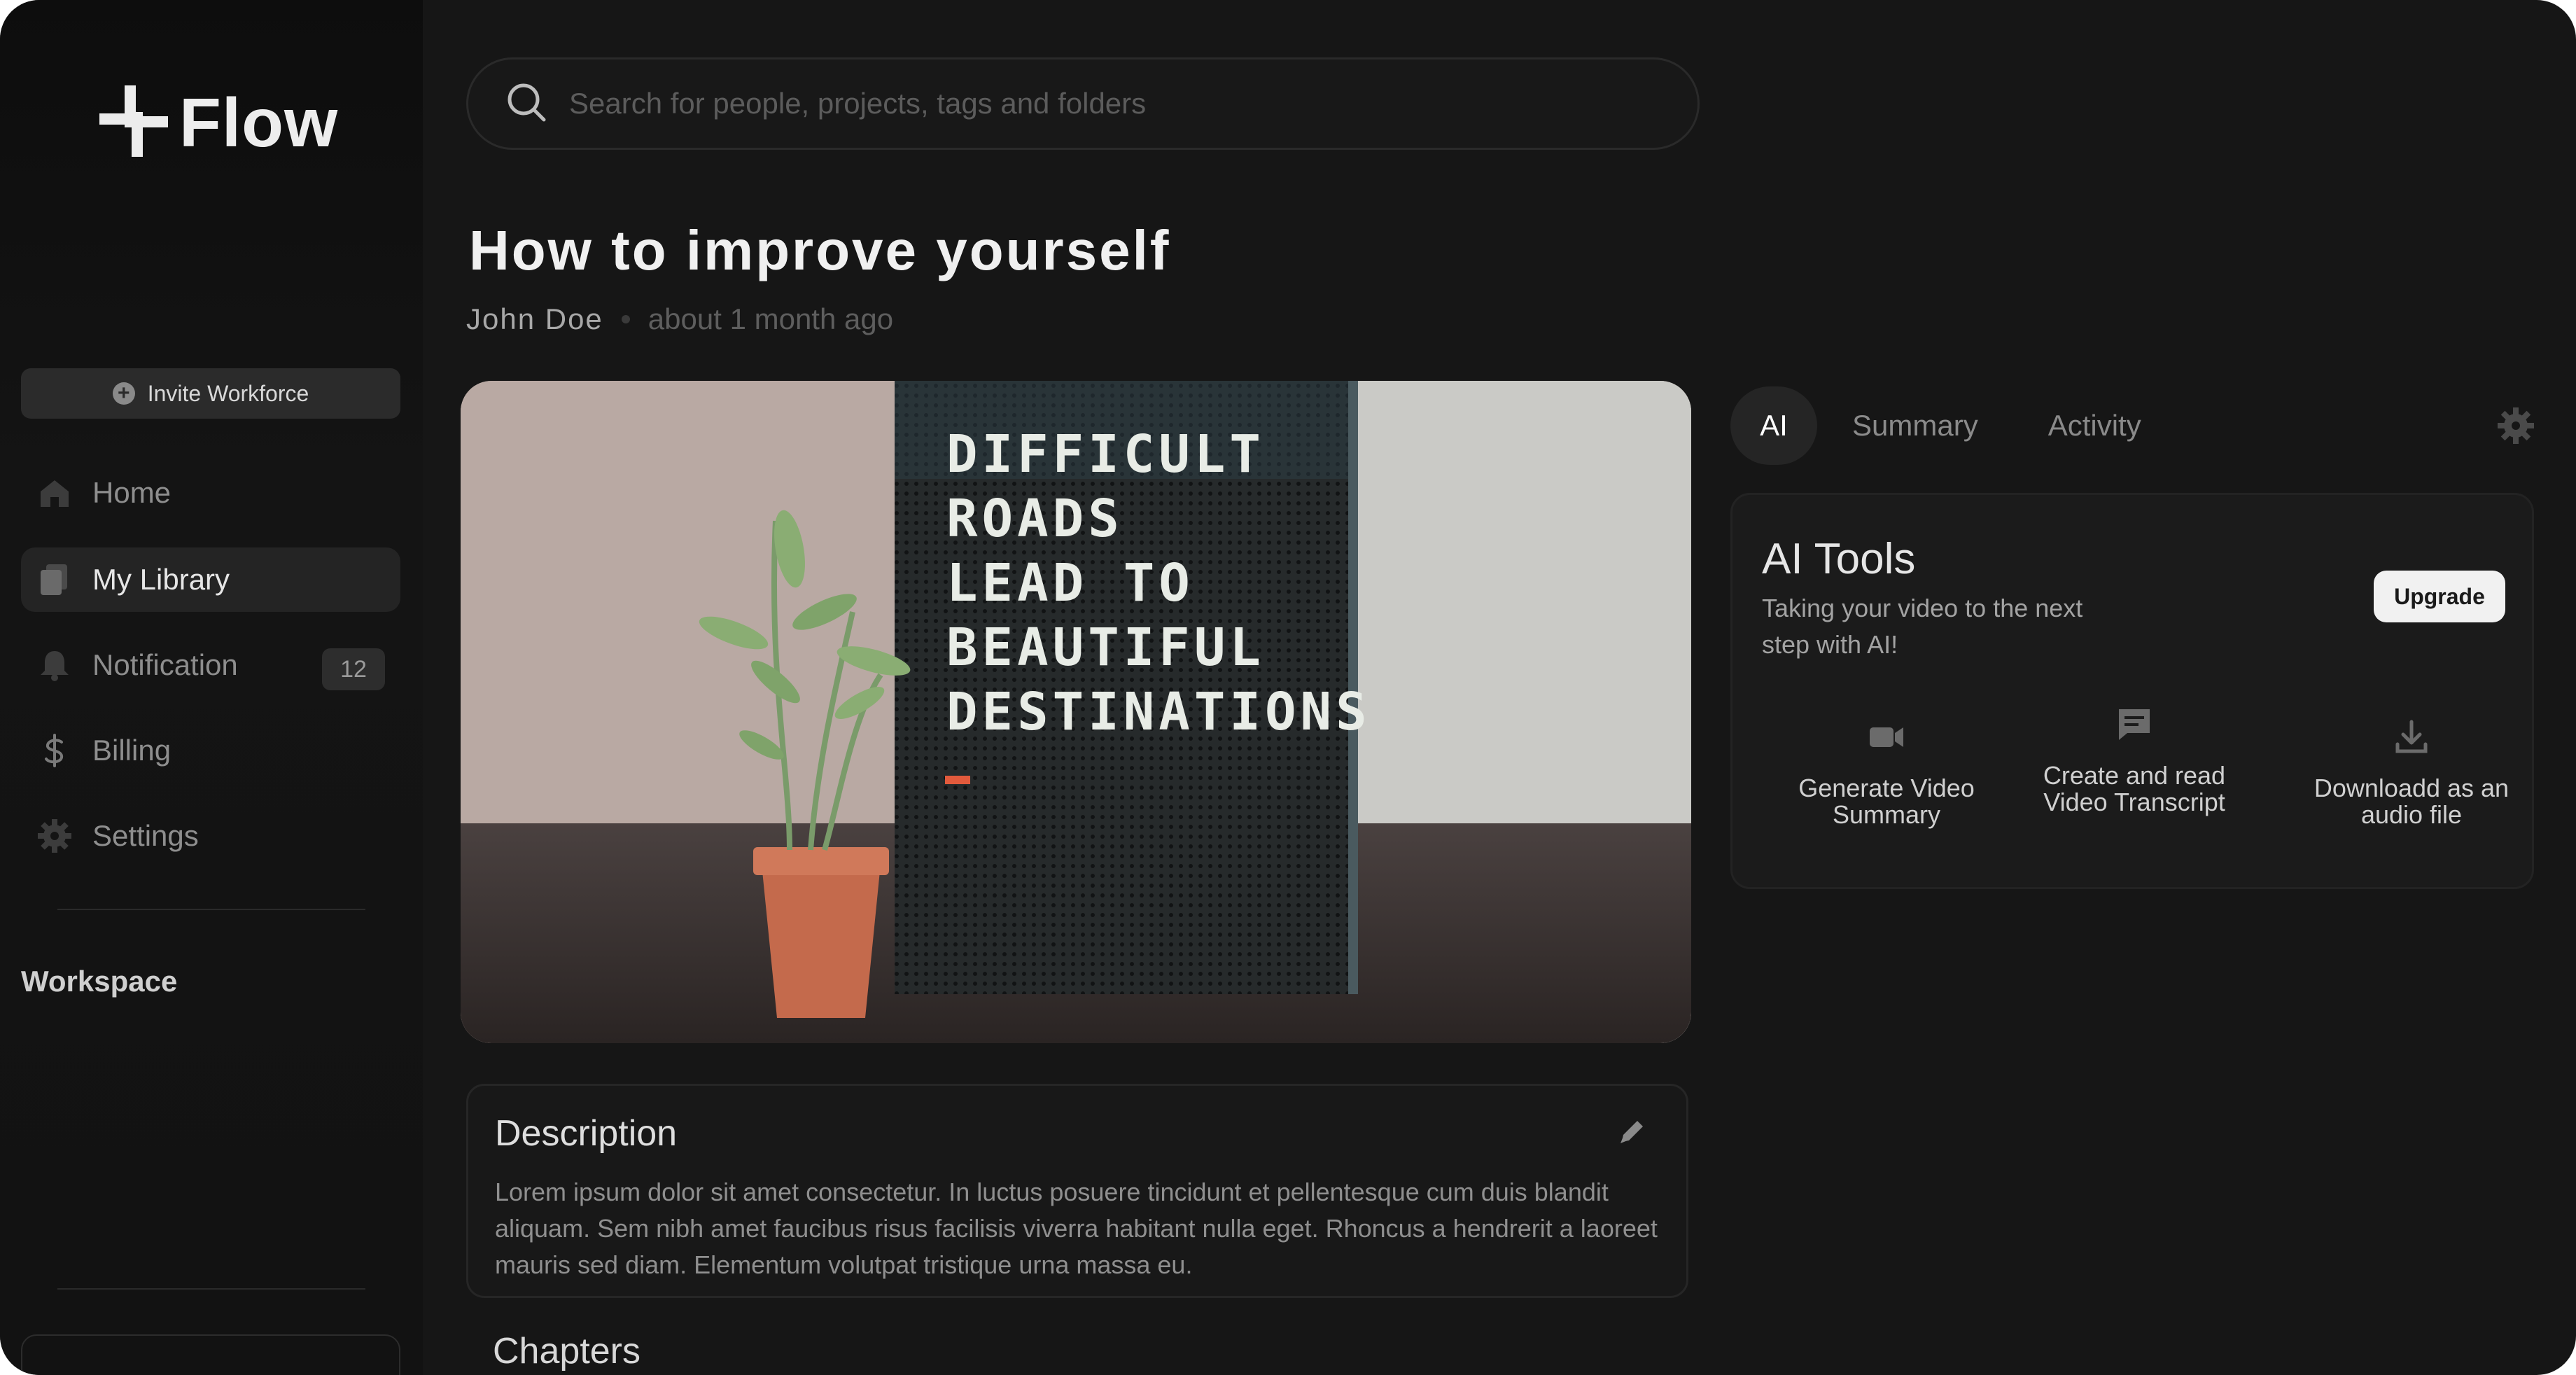 Image resolution: width=2576 pixels, height=1375 pixels. I want to click on sidebar-item-home: Home, so click(210, 493).